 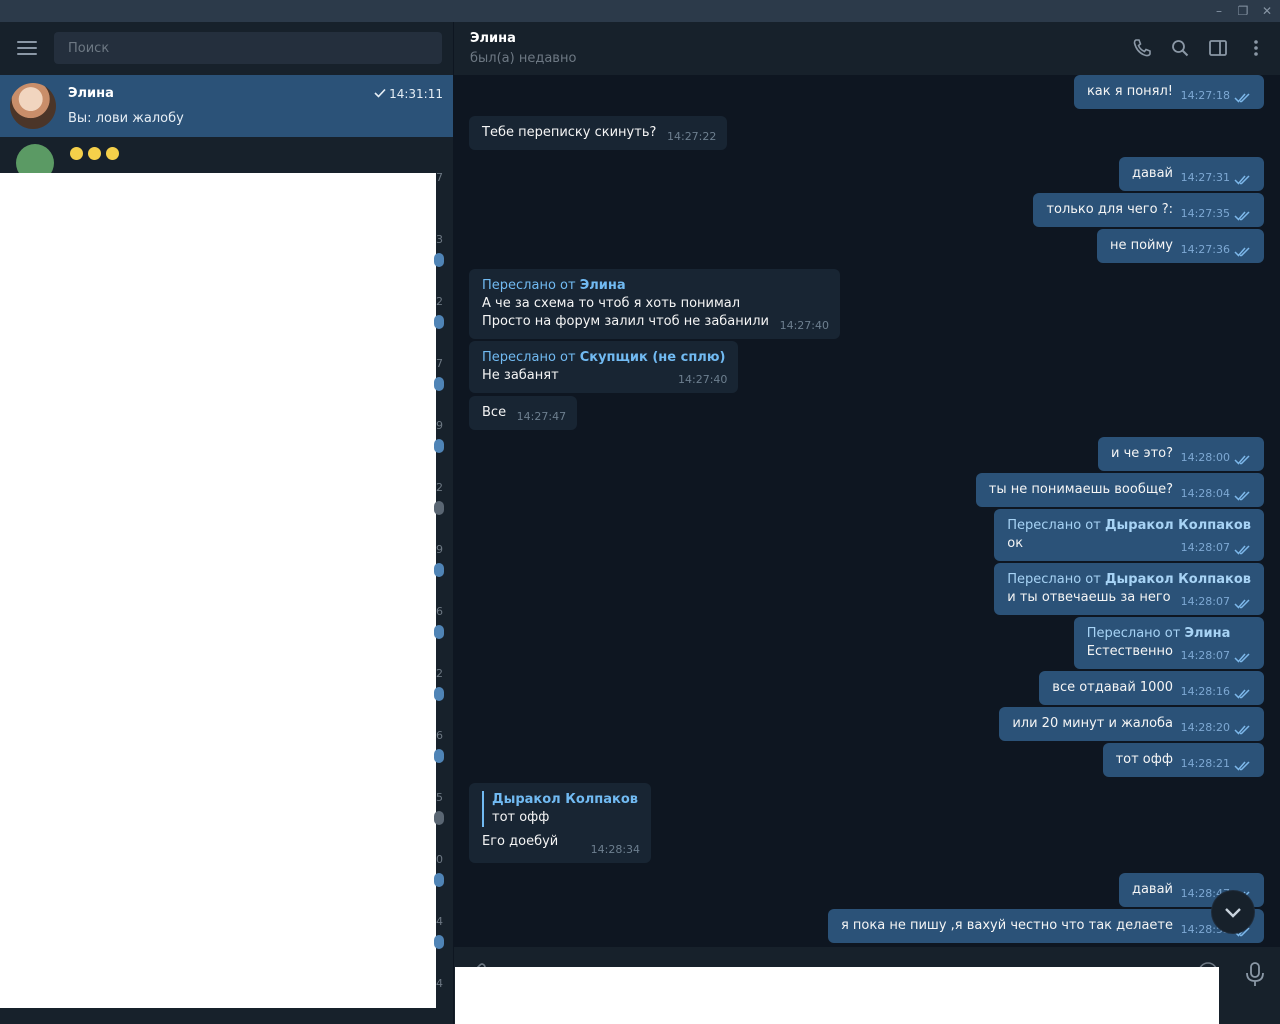 I want to click on chat-time-wrap: 14:31:11, so click(x=408, y=94).